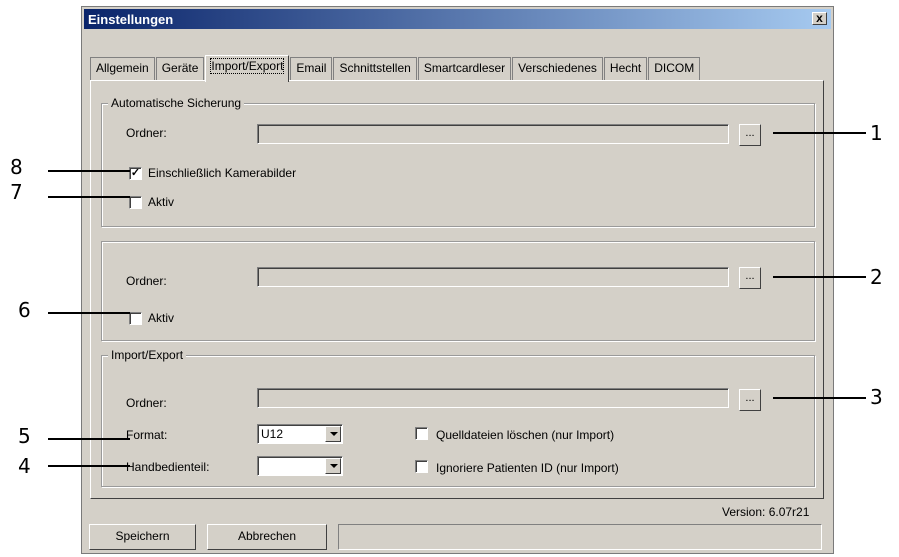 This screenshot has height=557, width=899. Describe the element at coordinates (24, 310) in the screenshot. I see `callout-number-6: 6` at that location.